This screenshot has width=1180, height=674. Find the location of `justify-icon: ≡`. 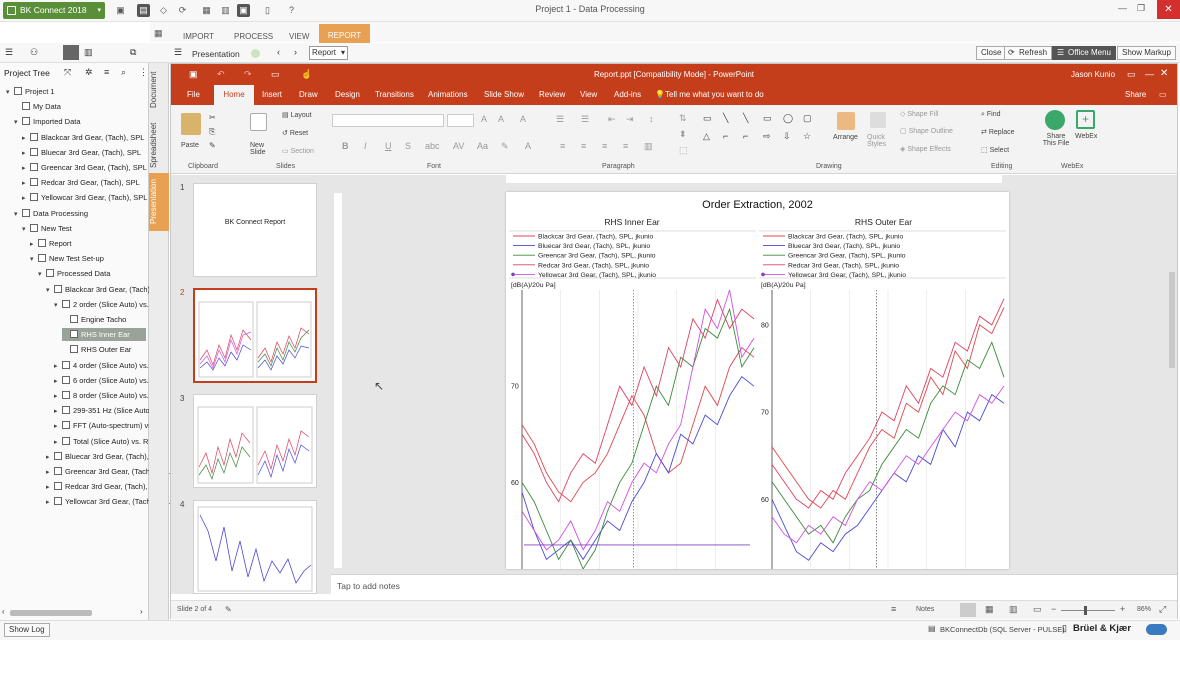

justify-icon: ≡ is located at coordinates (625, 146).